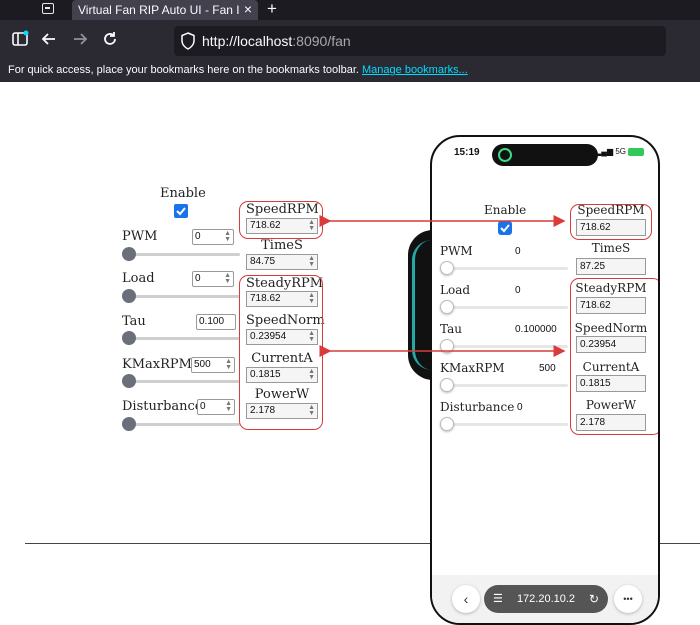 The width and height of the screenshot is (700, 625). What do you see at coordinates (442, 286) in the screenshot?
I see `connector-arrows` at bounding box center [442, 286].